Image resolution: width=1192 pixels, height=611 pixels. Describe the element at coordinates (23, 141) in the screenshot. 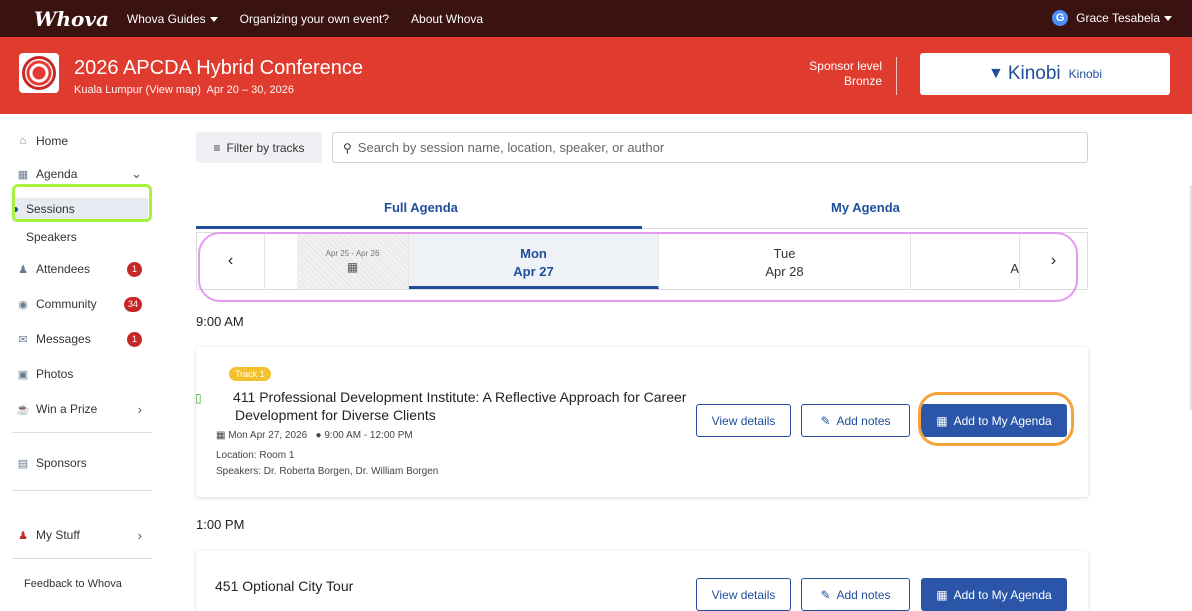

I see `home-icon: ⌂` at that location.